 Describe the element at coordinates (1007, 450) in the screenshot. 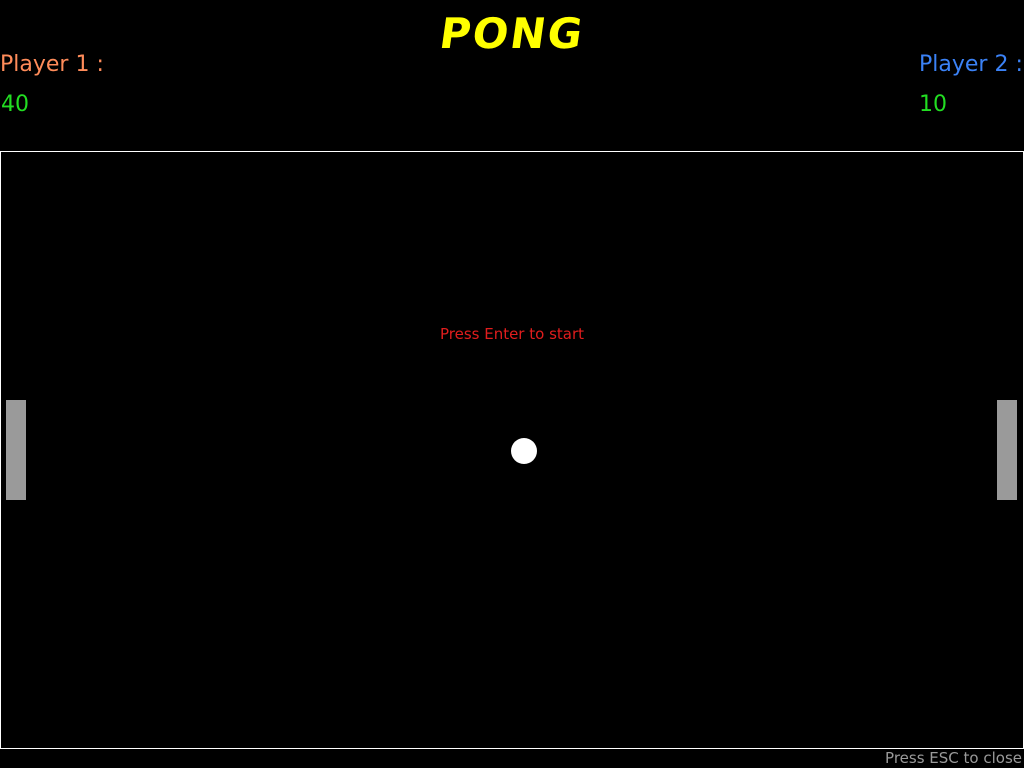

I see `right-paddle-icon` at that location.